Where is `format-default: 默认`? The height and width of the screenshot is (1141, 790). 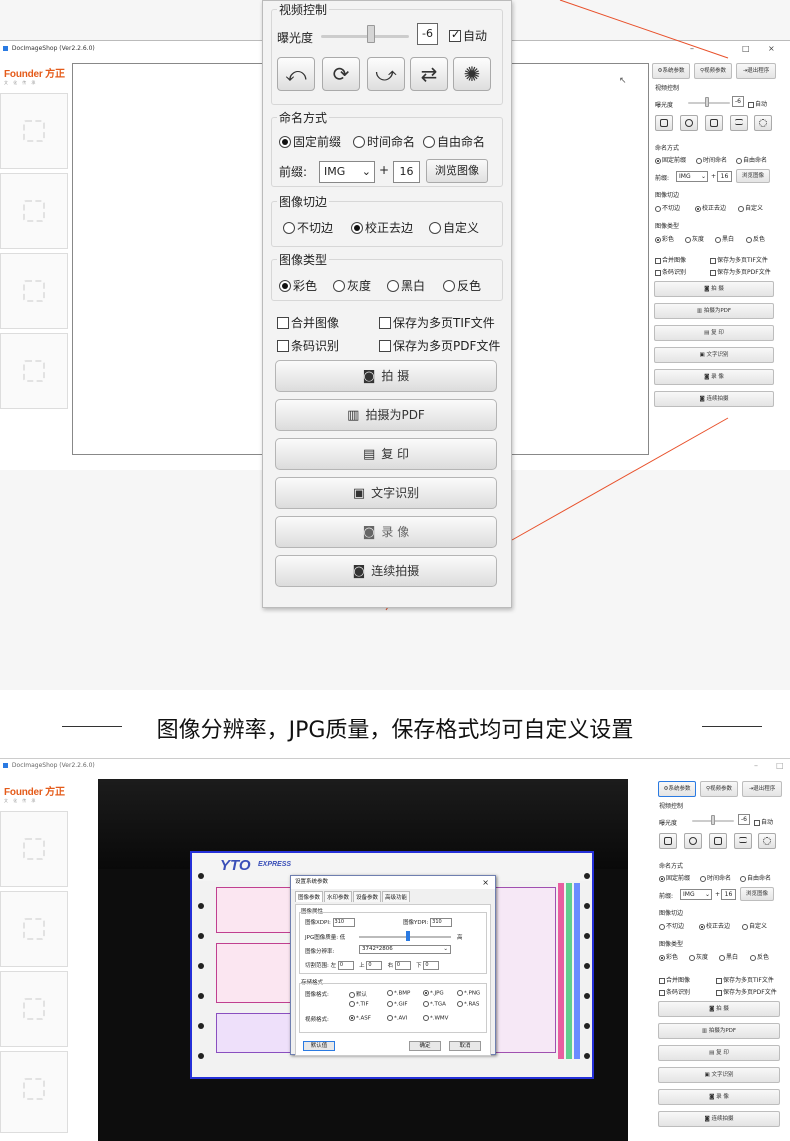
format-default: 默认 is located at coordinates (358, 994).